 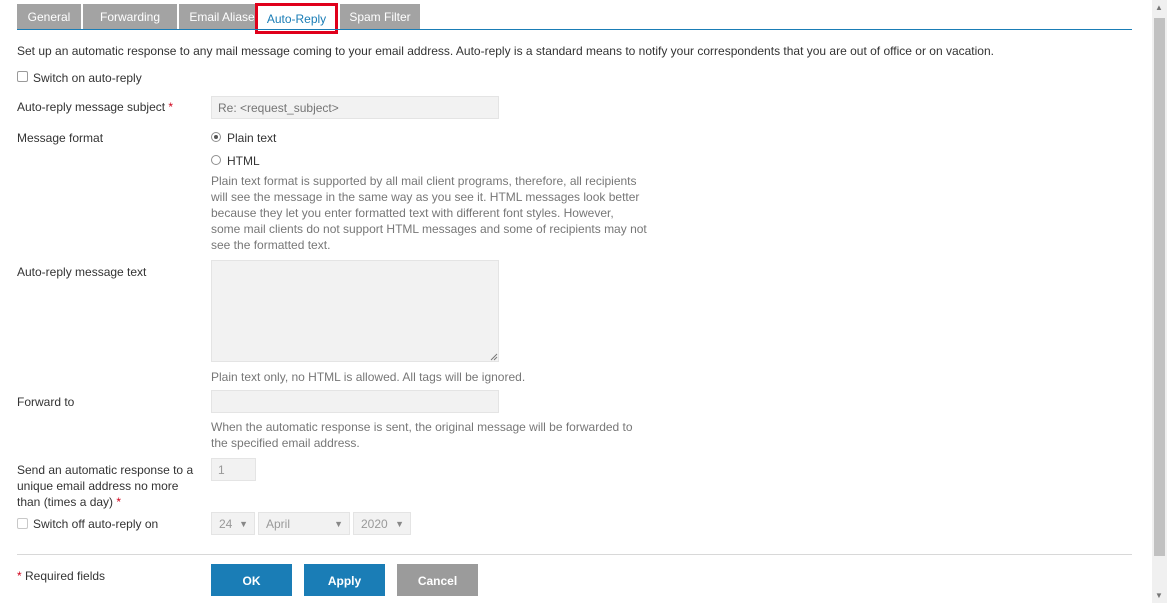 What do you see at coordinates (60, 138) in the screenshot?
I see `message-format-label: Message format` at bounding box center [60, 138].